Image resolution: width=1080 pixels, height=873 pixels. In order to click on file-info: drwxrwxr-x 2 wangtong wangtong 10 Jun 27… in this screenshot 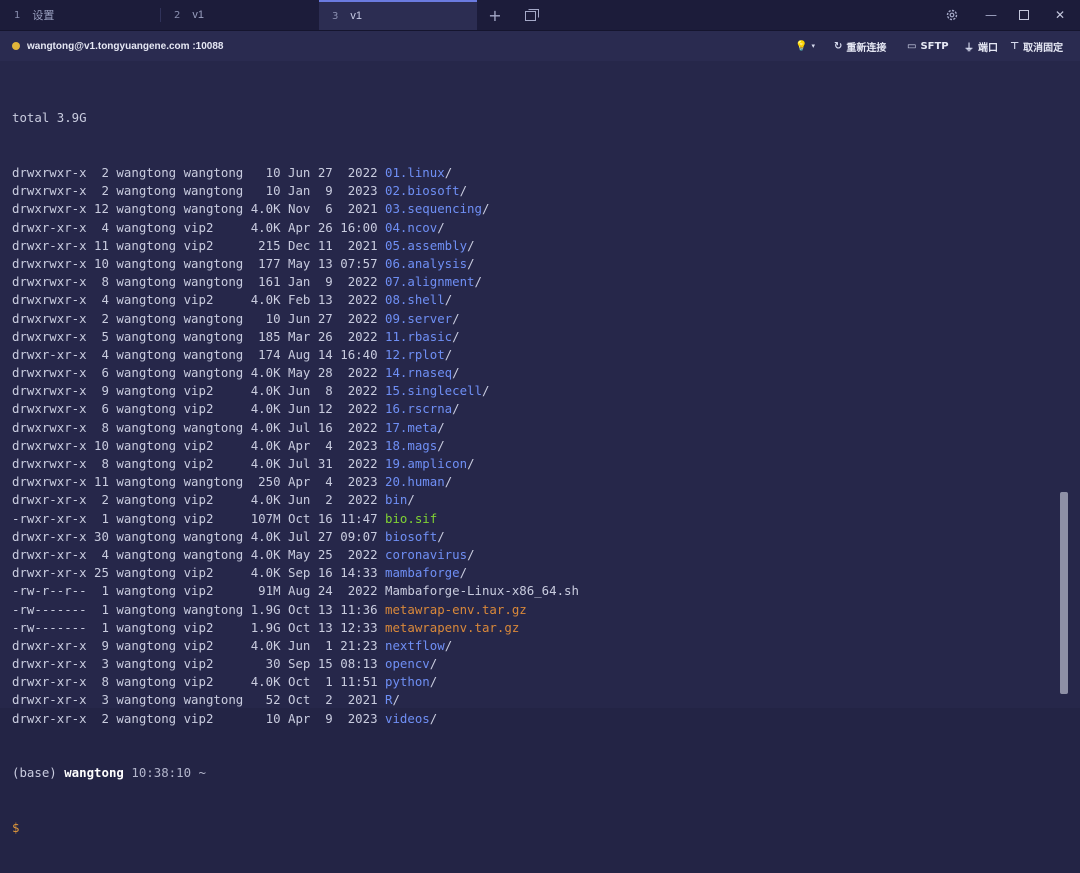, I will do `click(198, 172)`.